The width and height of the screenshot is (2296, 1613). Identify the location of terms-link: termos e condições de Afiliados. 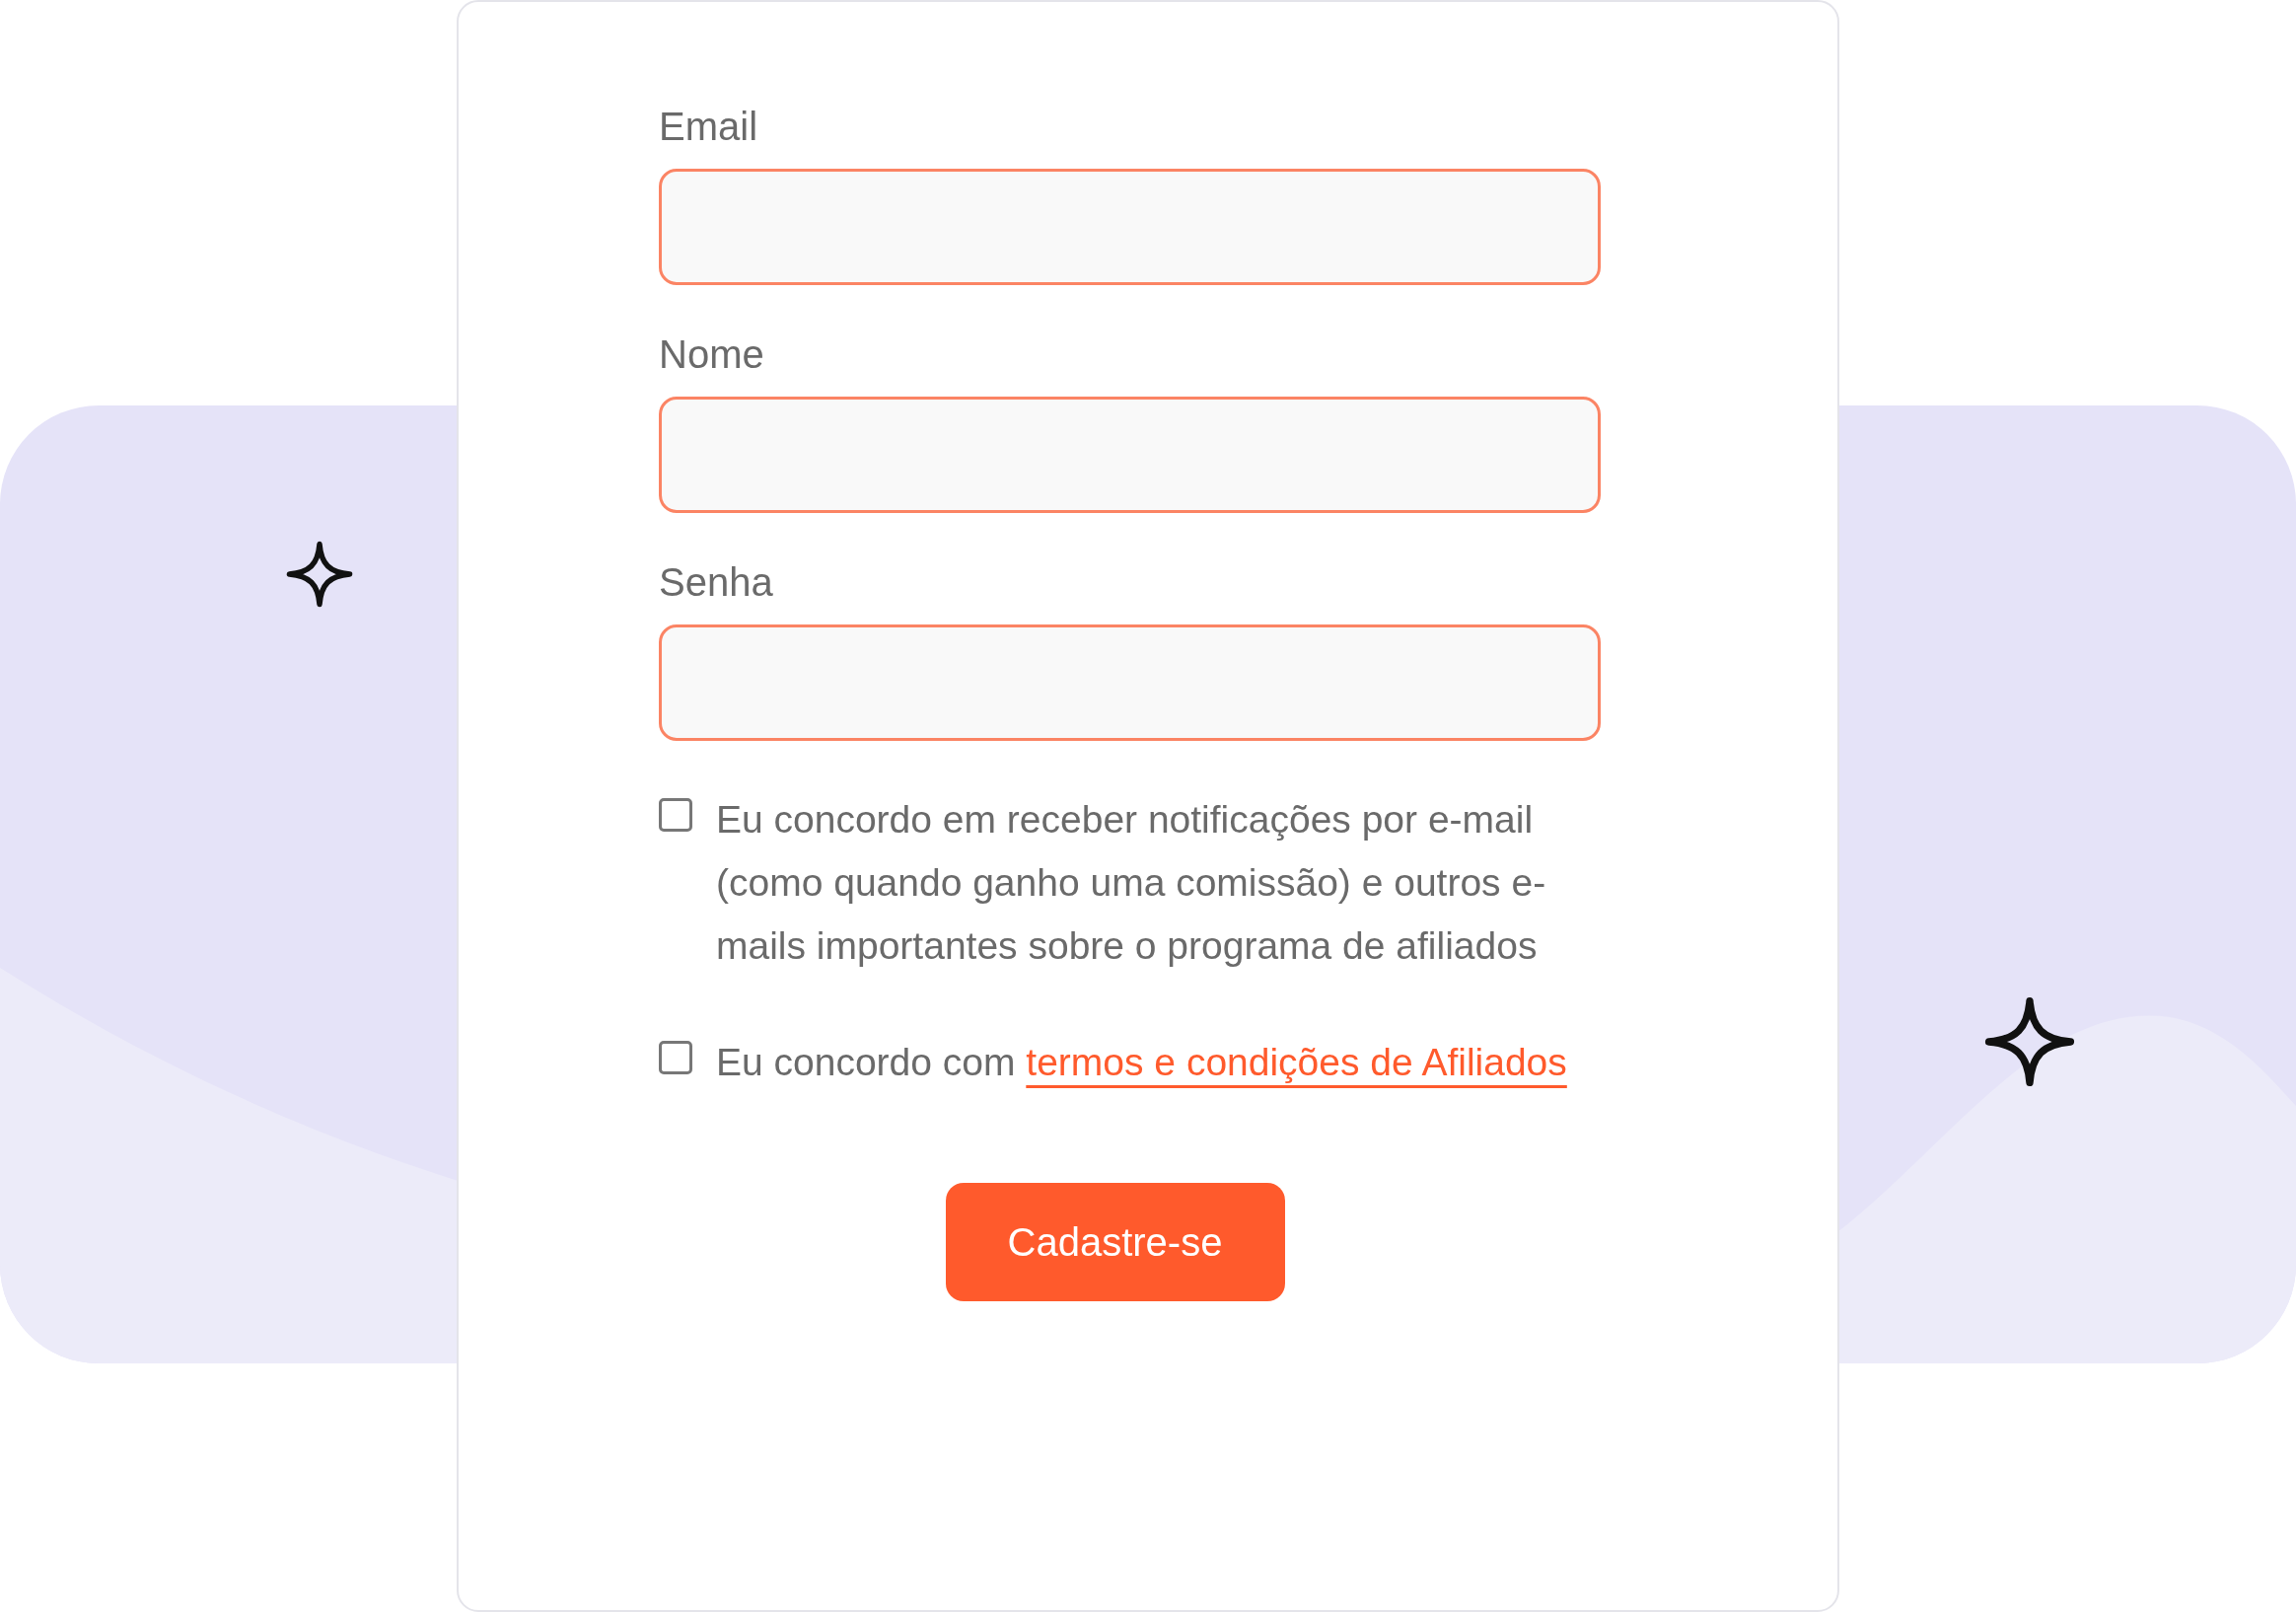
(1296, 1062).